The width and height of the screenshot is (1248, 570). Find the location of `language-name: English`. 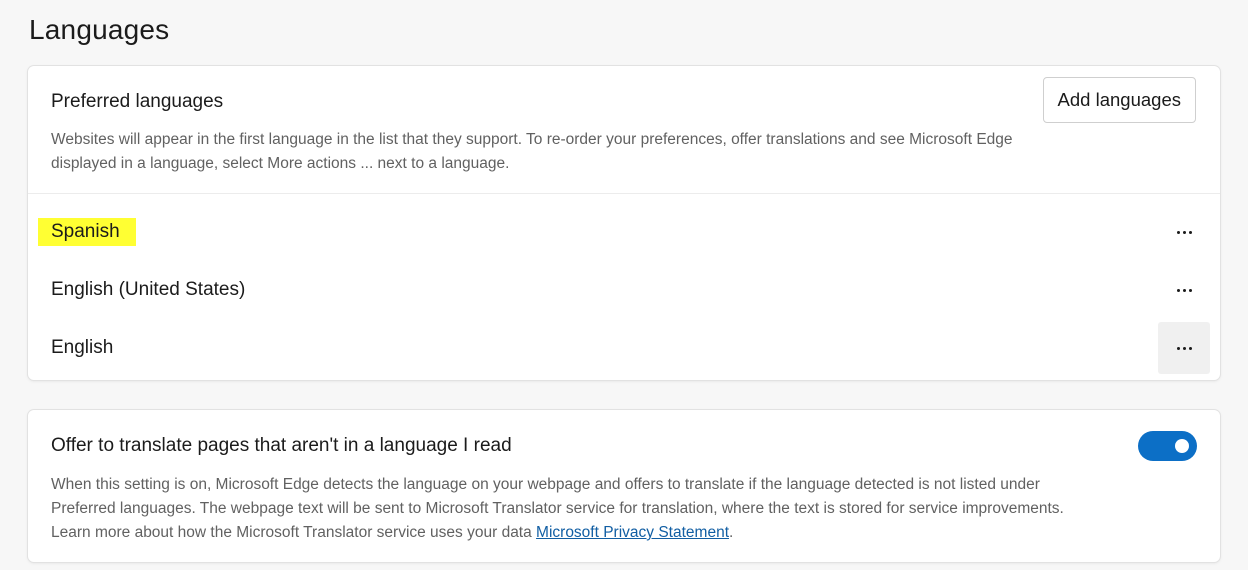

language-name: English is located at coordinates (82, 347).